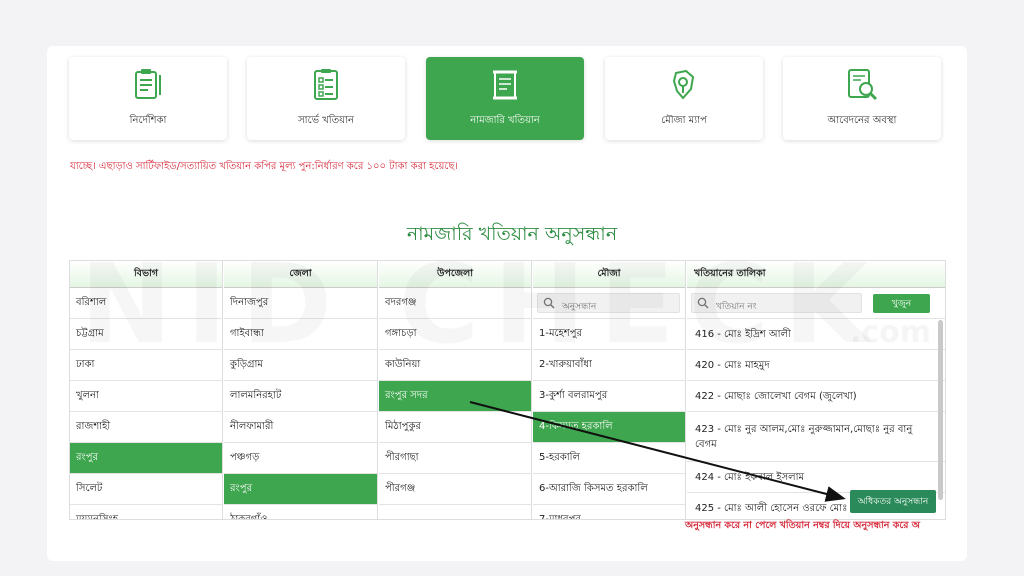  What do you see at coordinates (146, 334) in the screenshot?
I see `division-item: চট্টগ্রাম` at bounding box center [146, 334].